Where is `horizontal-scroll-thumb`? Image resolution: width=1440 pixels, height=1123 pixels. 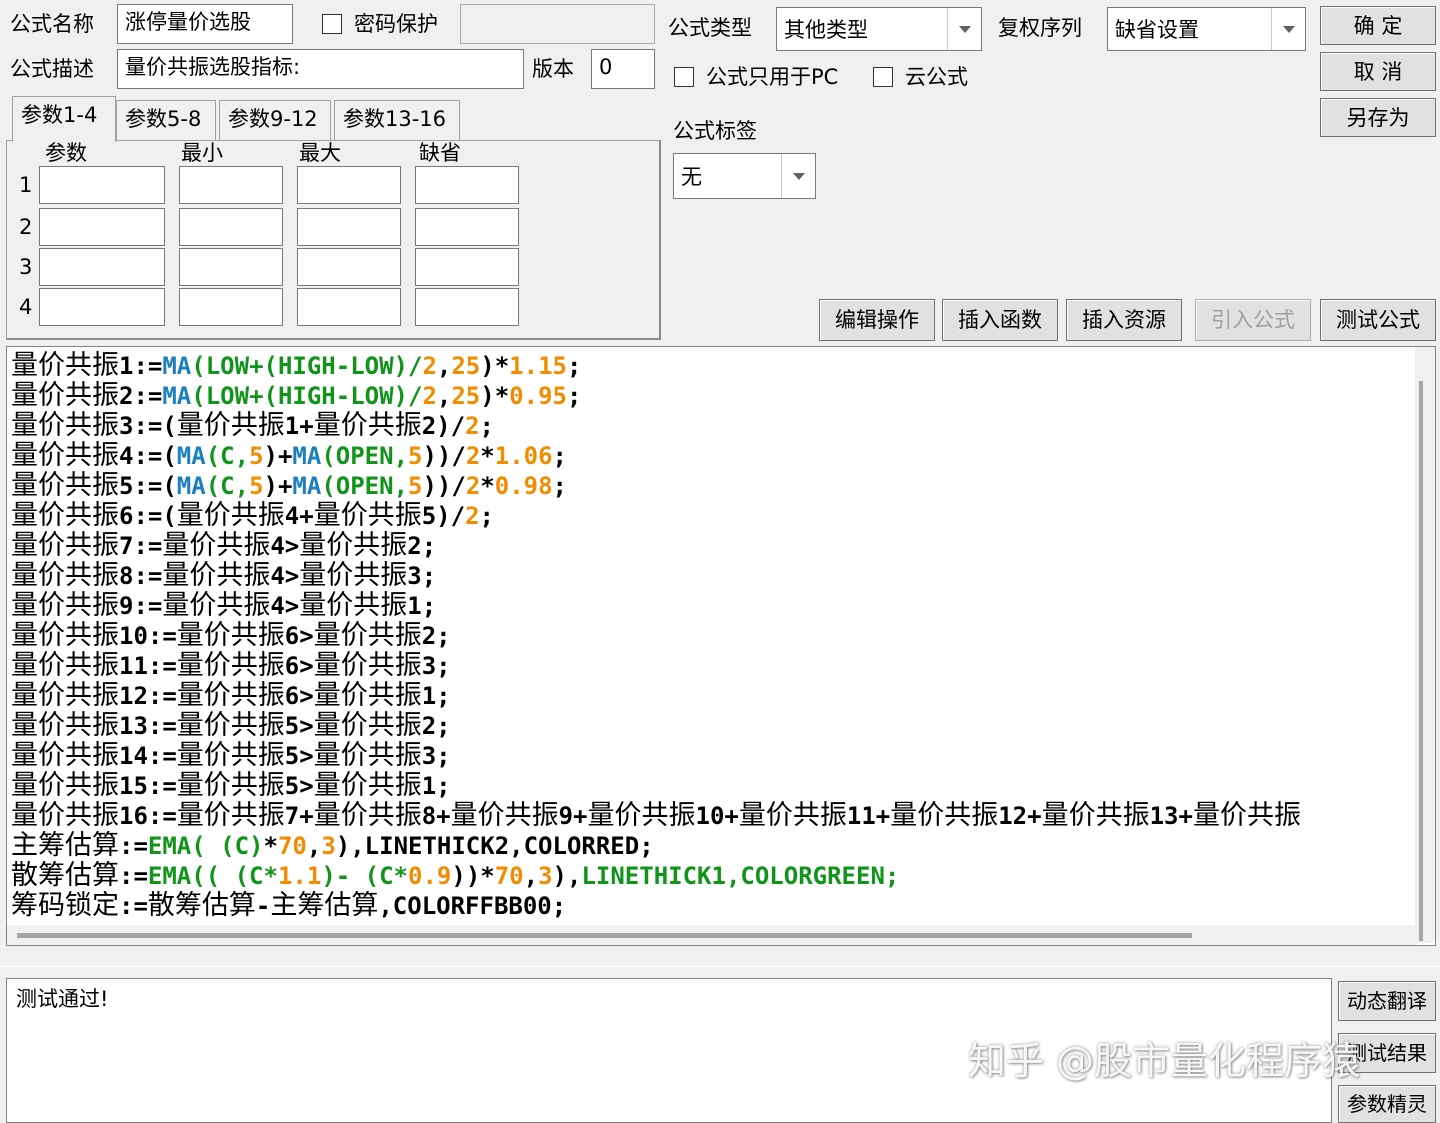 horizontal-scroll-thumb is located at coordinates (604, 935).